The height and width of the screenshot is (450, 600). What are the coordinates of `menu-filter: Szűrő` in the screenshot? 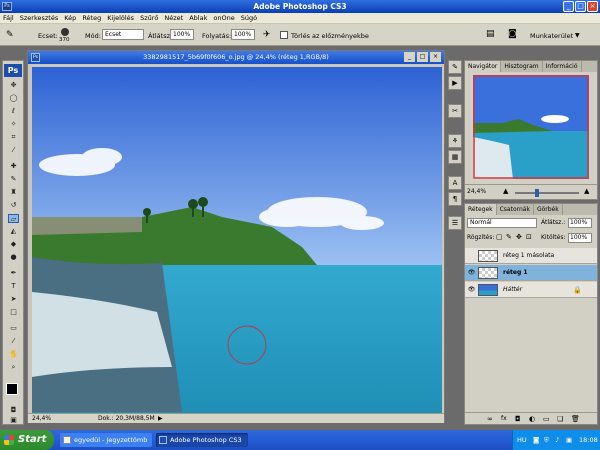 It's located at (149, 18).